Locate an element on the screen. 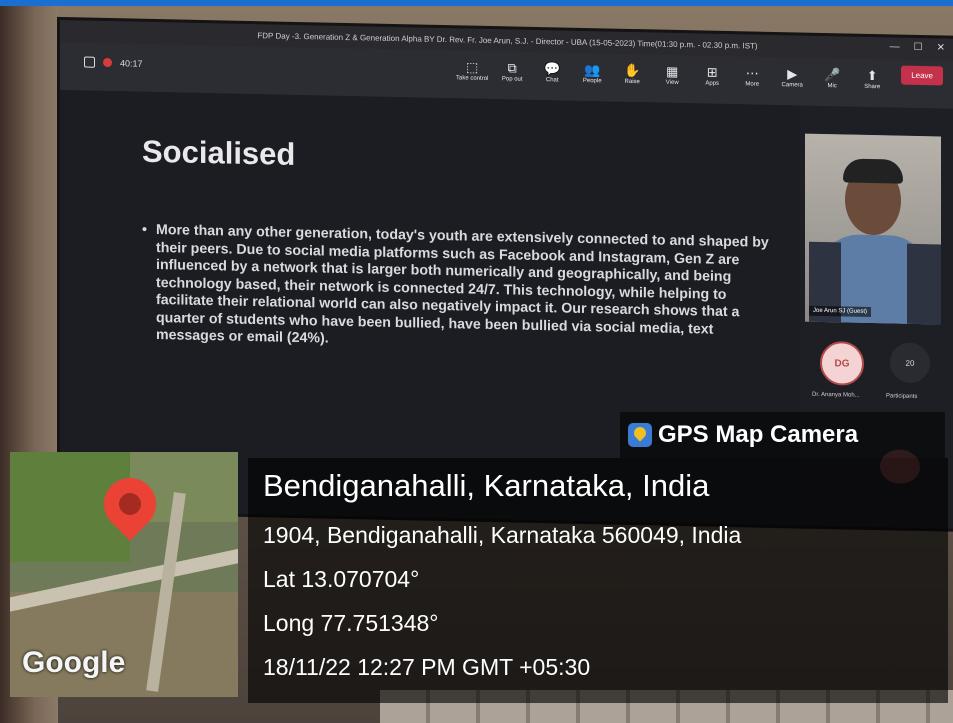 The image size is (953, 723). leave-button: Leave is located at coordinates (922, 75).